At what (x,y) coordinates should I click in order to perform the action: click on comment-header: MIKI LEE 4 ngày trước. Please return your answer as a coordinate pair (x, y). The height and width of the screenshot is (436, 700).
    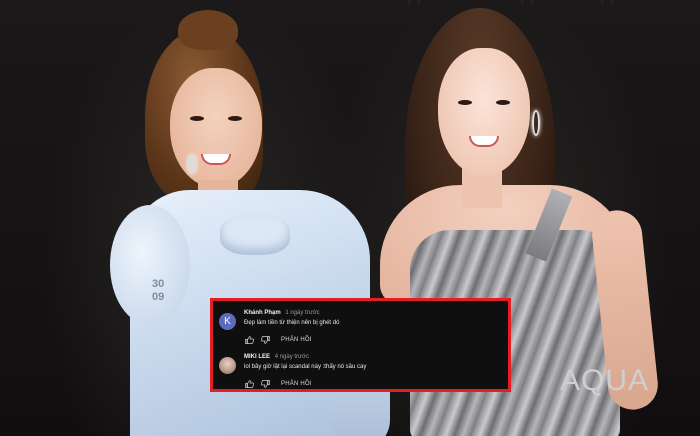
    Looking at the image, I should click on (276, 357).